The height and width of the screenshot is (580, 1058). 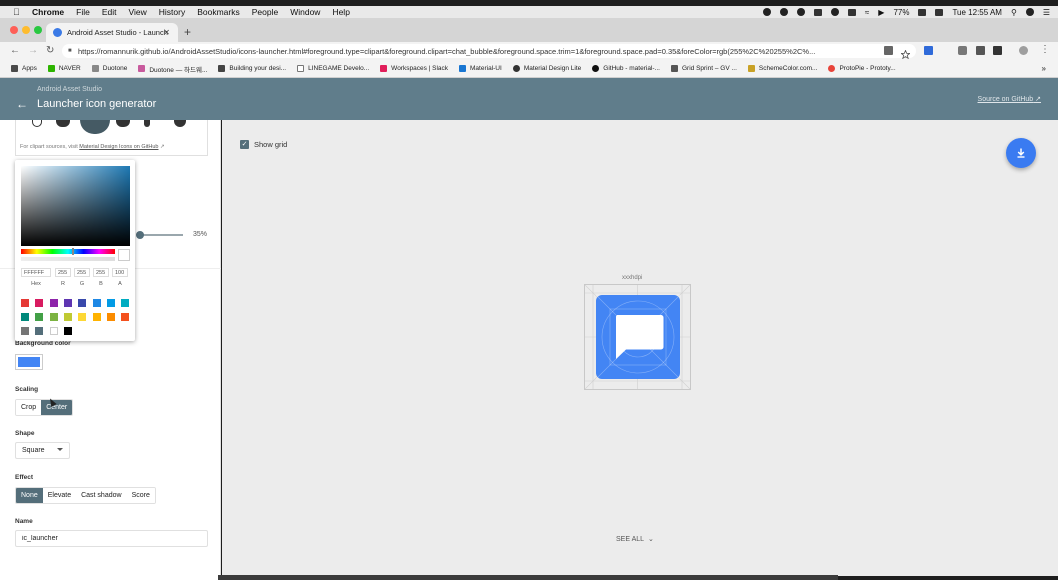 I want to click on wifi-icon: ≈, so click(x=867, y=12).